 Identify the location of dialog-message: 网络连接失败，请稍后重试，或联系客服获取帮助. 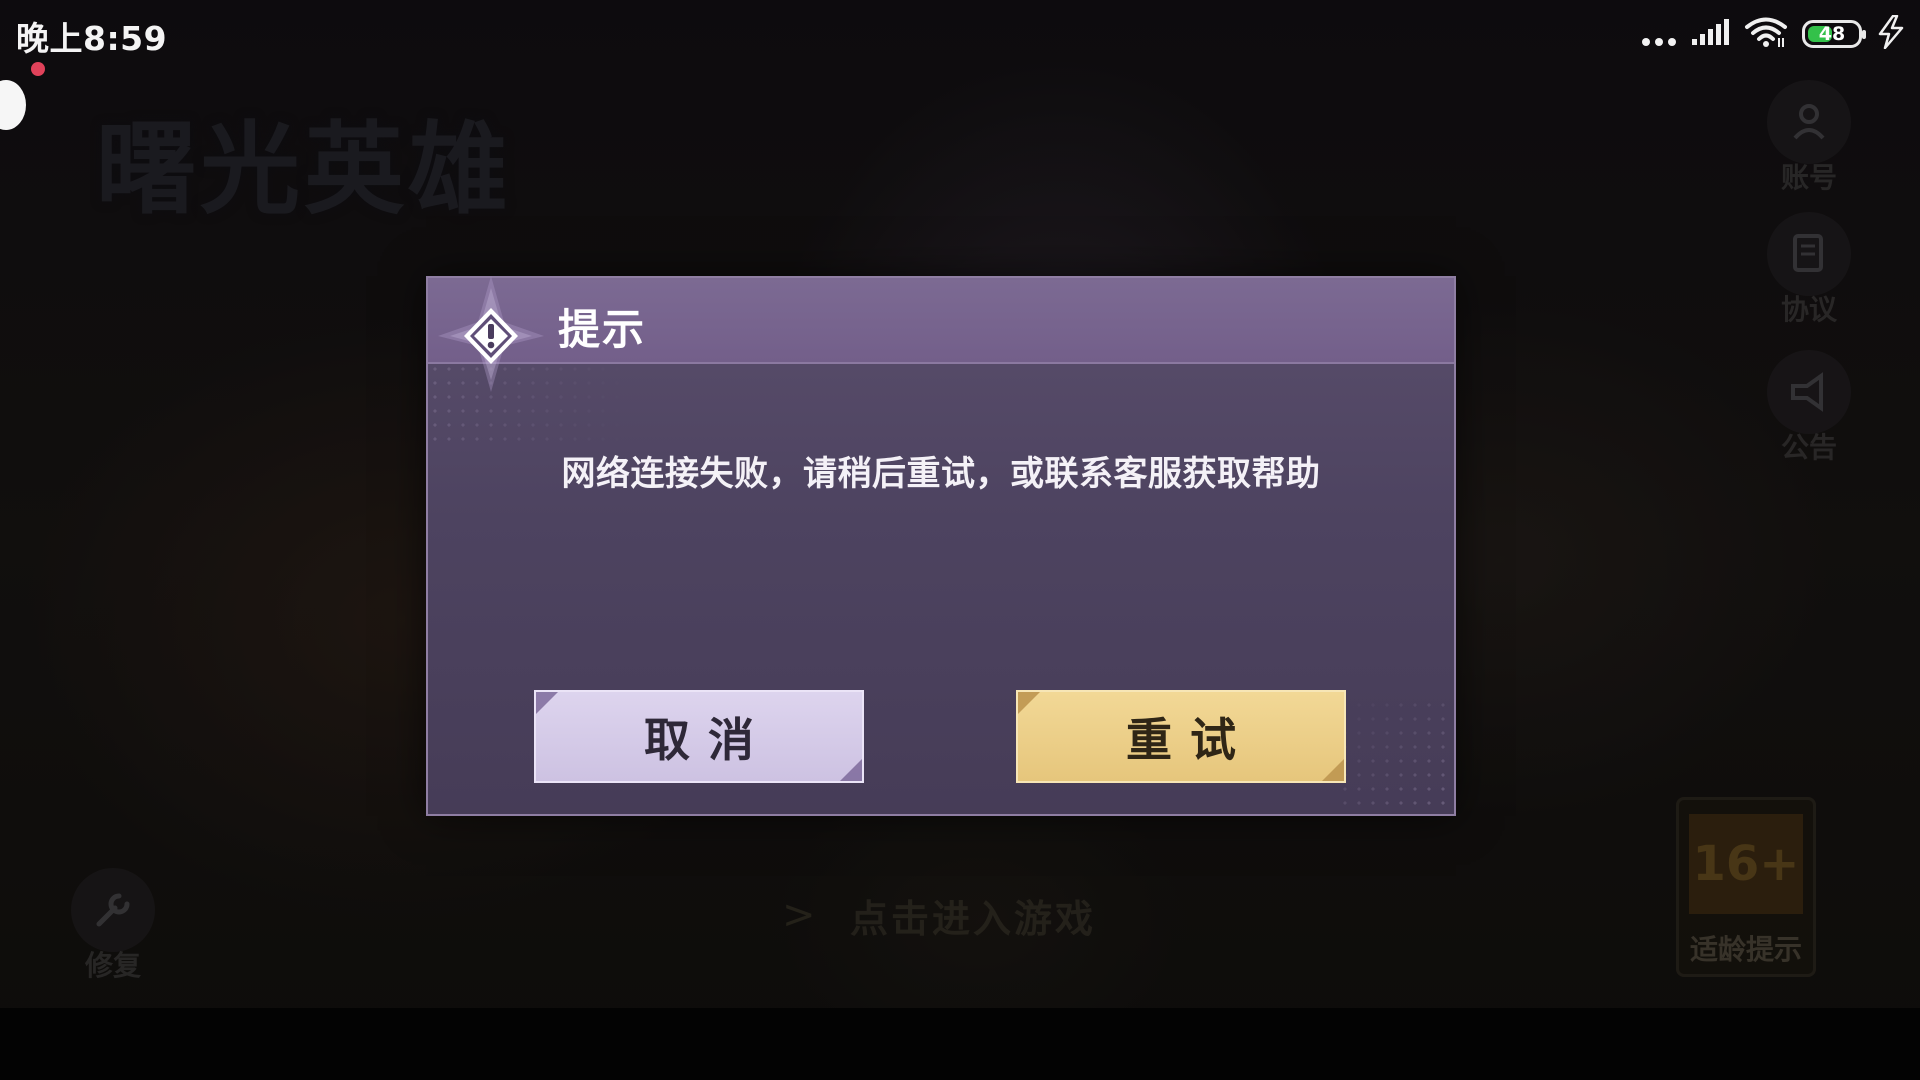
(941, 474).